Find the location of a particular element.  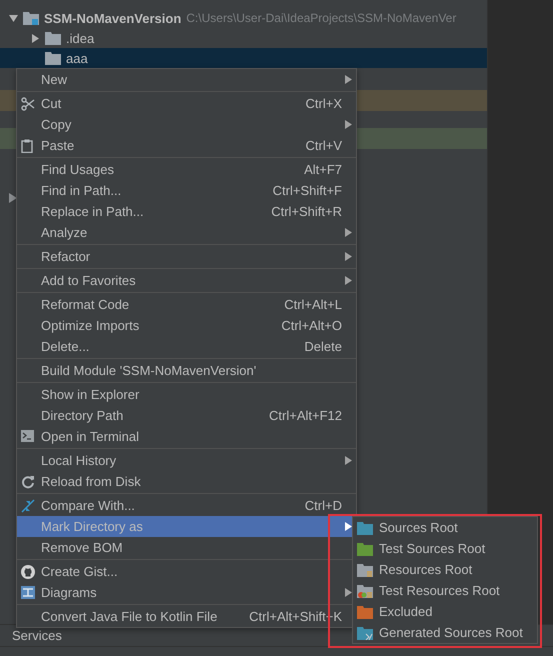

menu-item: Copy is located at coordinates (186, 124).